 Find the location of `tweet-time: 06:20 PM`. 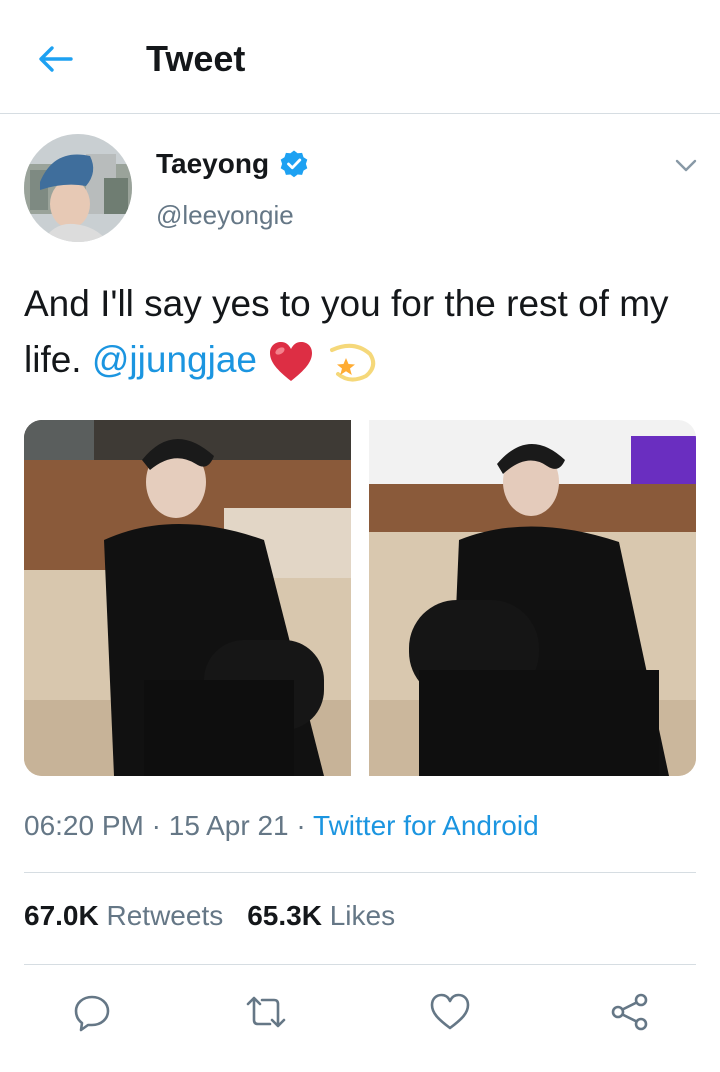

tweet-time: 06:20 PM is located at coordinates (84, 825).